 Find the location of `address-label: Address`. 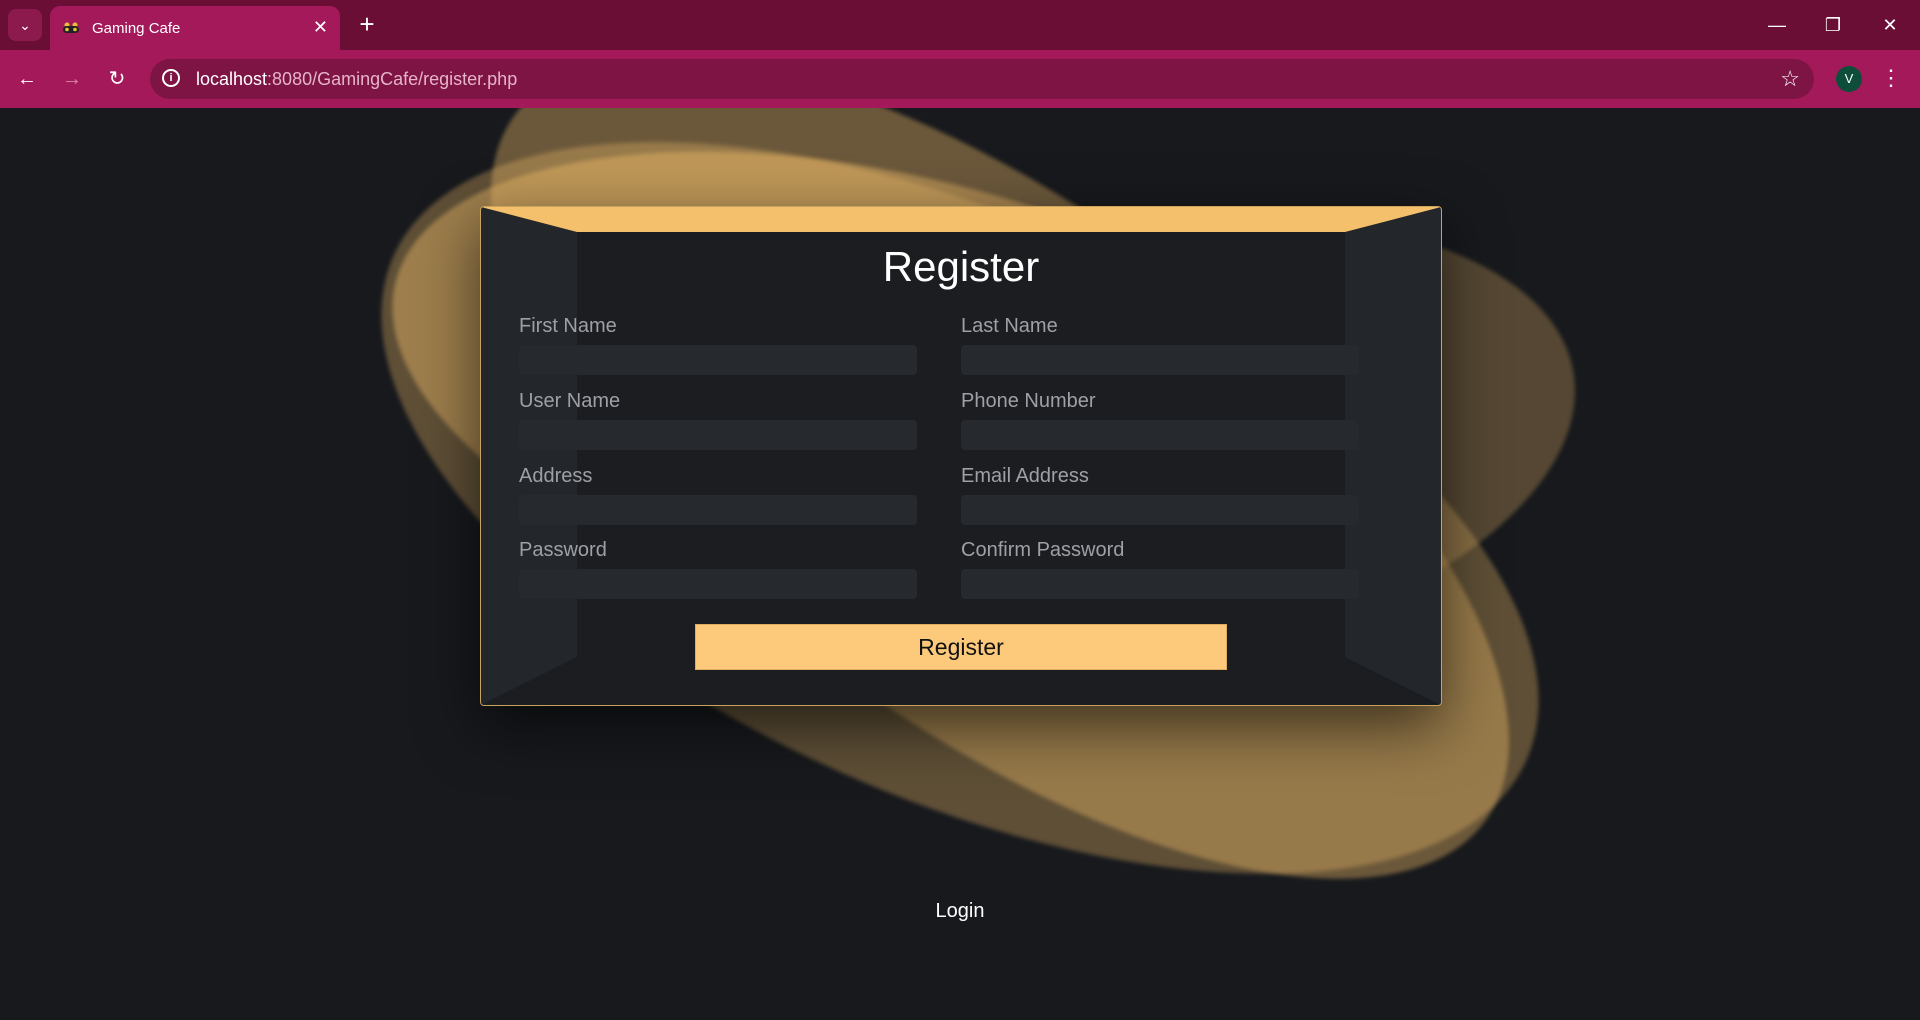

address-label: Address is located at coordinates (556, 476).